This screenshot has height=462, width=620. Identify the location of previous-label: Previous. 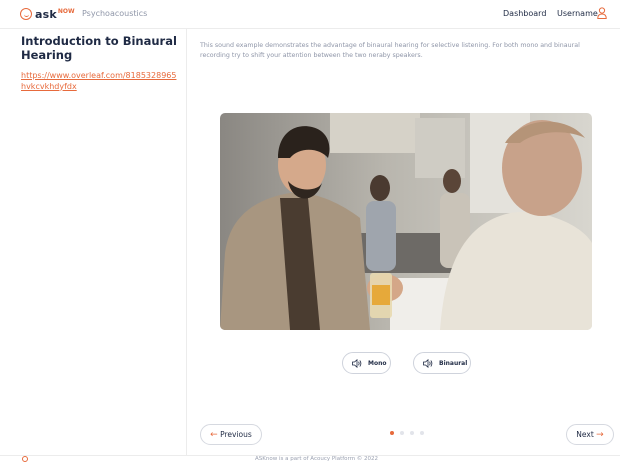
(236, 434).